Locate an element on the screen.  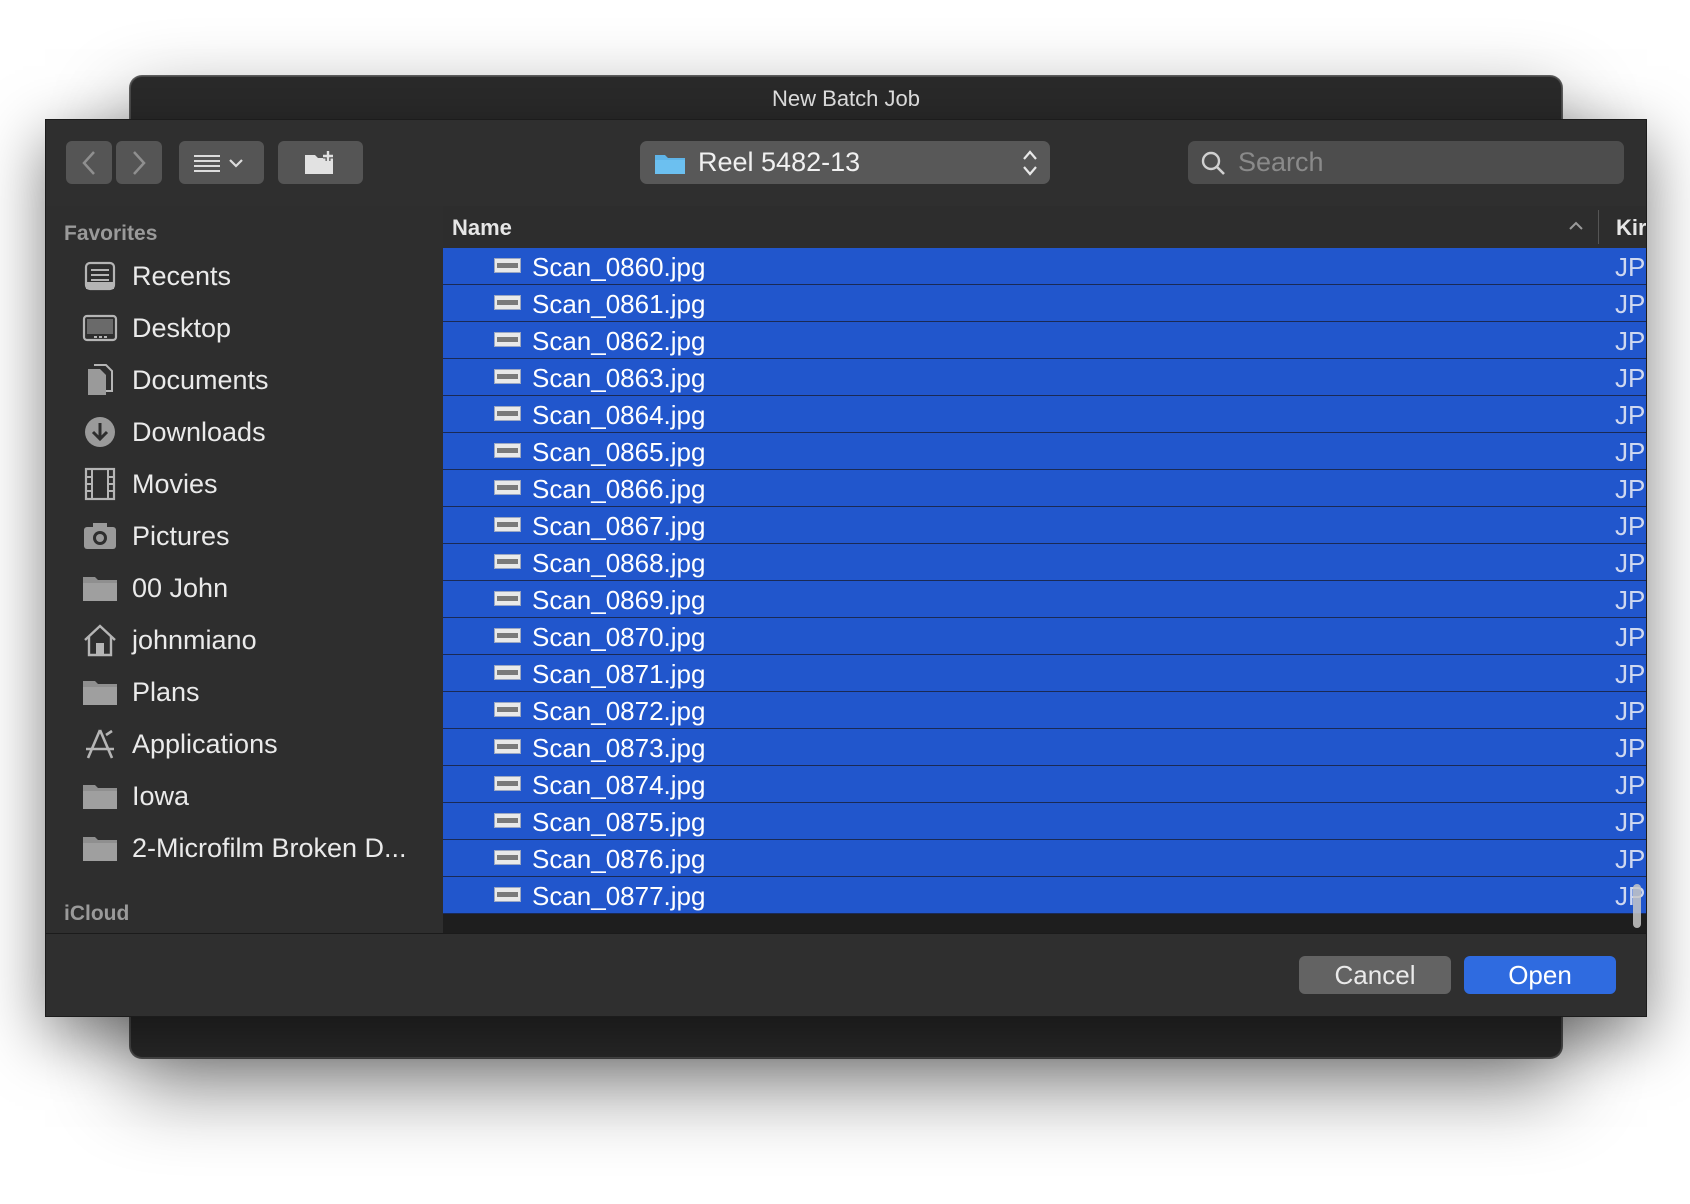
file-row: Scan_0862.jpg JP is located at coordinates (1044, 340).